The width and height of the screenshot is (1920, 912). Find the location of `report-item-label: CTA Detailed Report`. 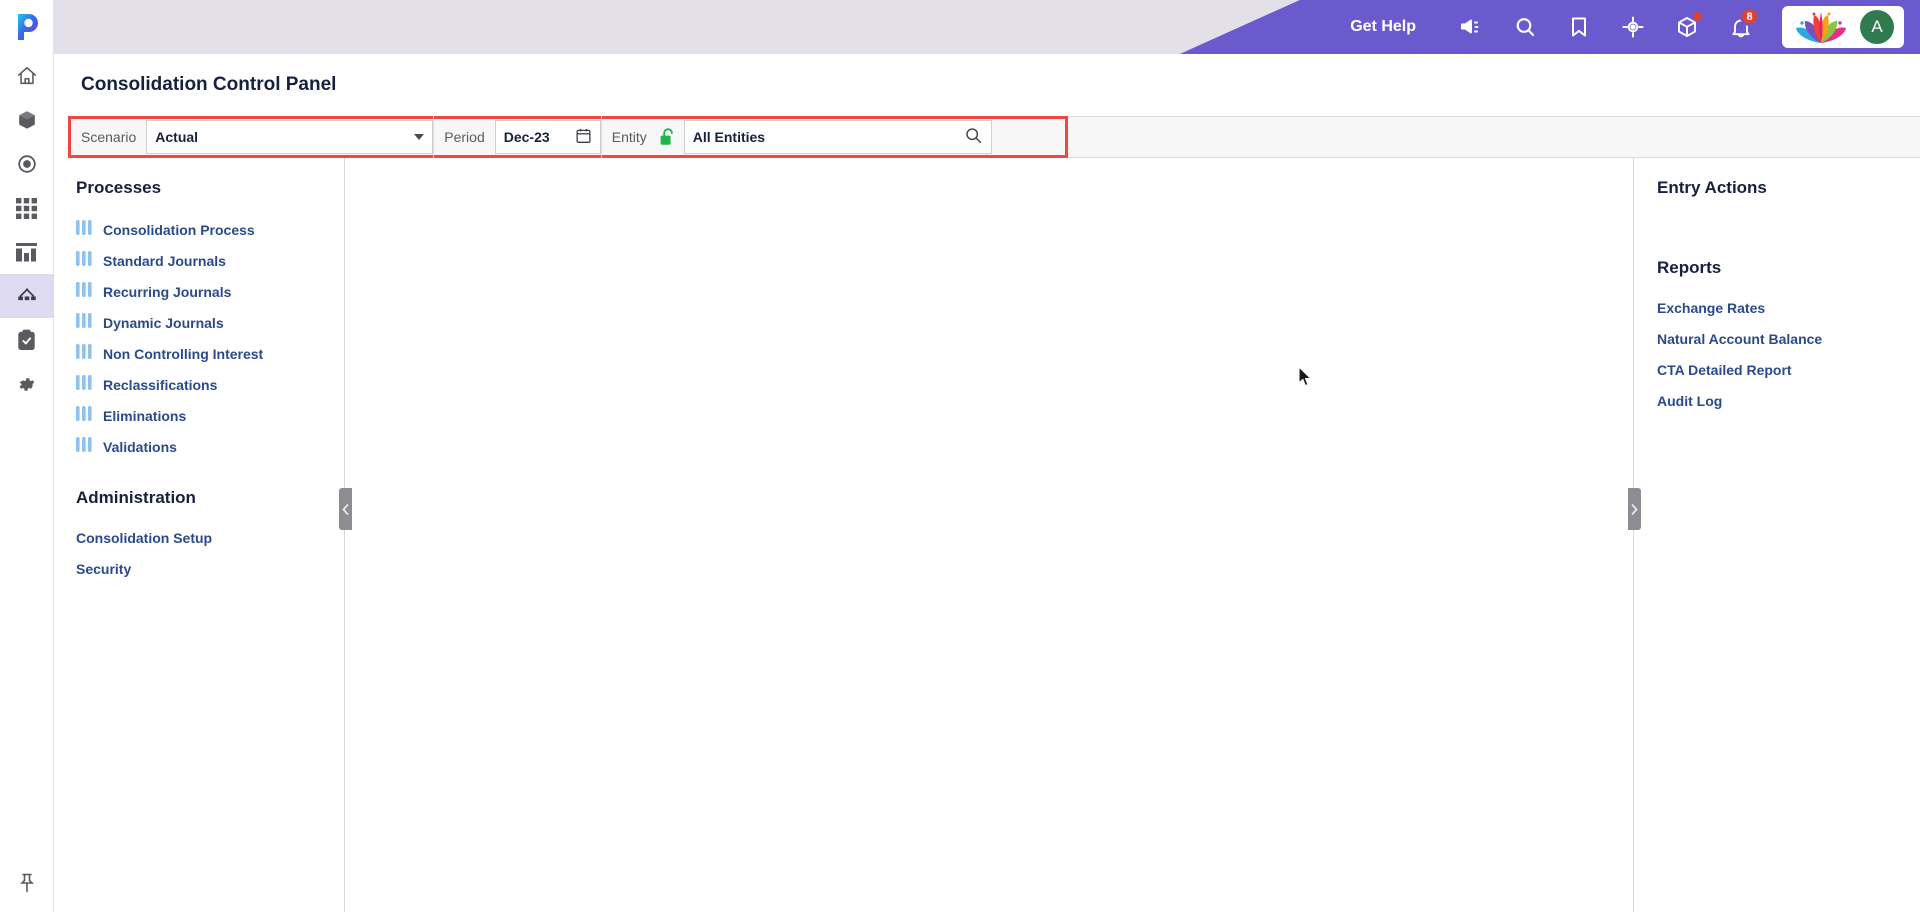

report-item-label: CTA Detailed Report is located at coordinates (1724, 369).